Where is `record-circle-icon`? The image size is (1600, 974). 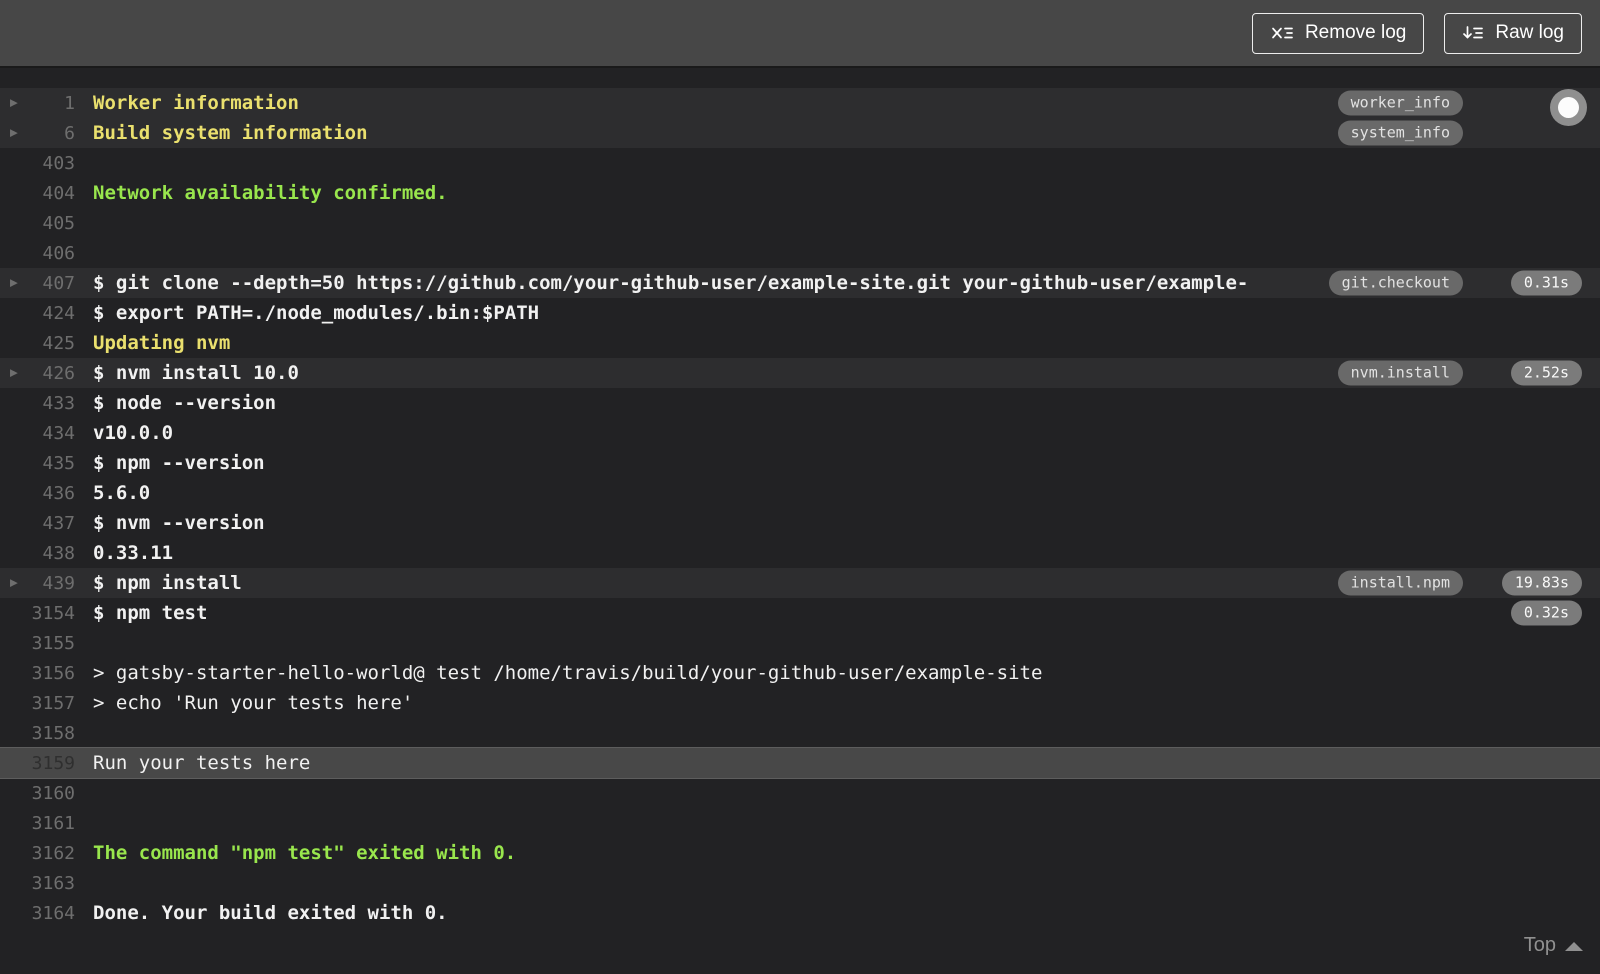 record-circle-icon is located at coordinates (1568, 107).